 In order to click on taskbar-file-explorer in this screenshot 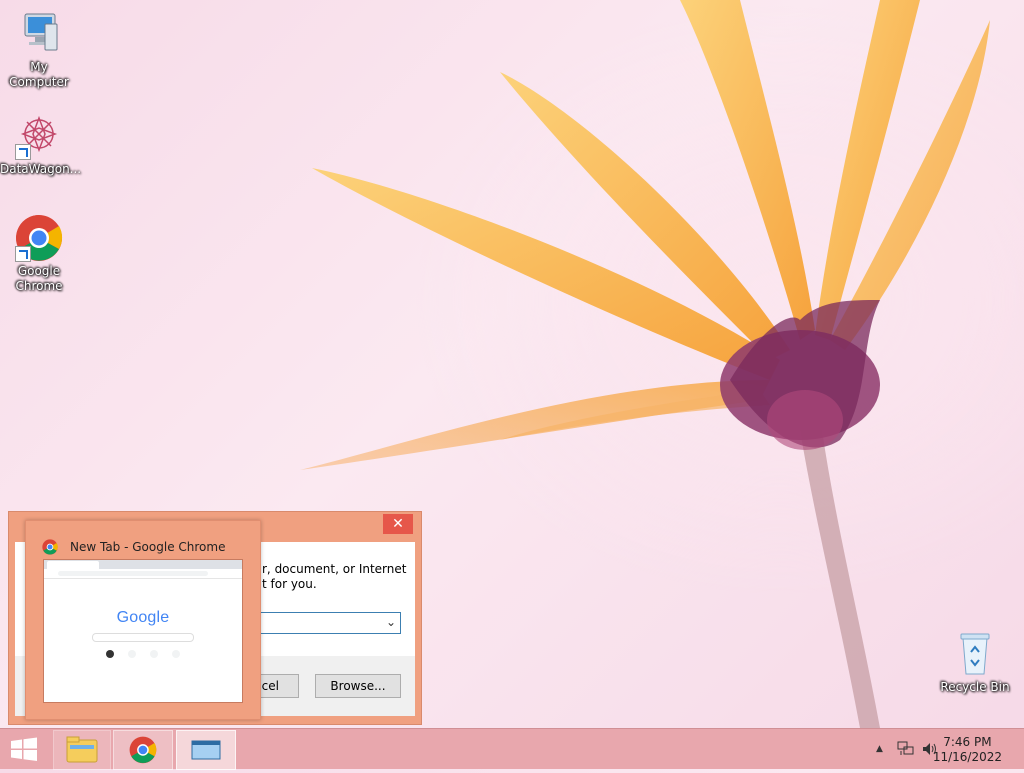, I will do `click(82, 750)`.